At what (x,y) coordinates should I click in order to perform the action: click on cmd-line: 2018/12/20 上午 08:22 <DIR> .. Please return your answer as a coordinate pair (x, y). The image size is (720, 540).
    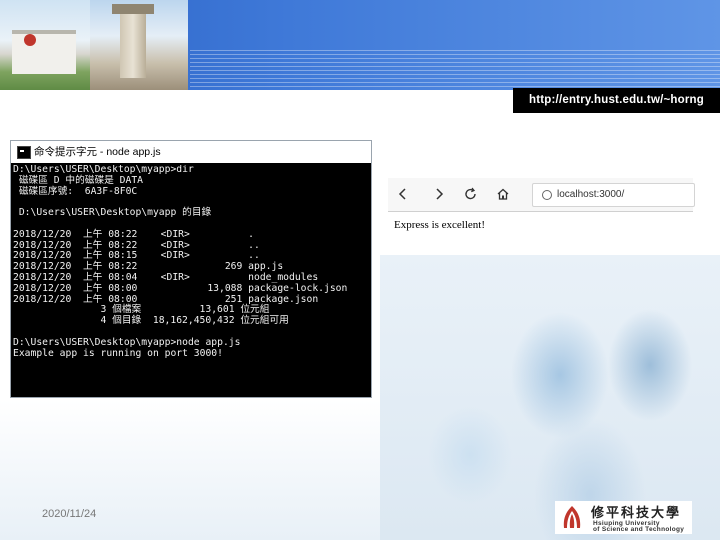
    Looking at the image, I should click on (134, 234).